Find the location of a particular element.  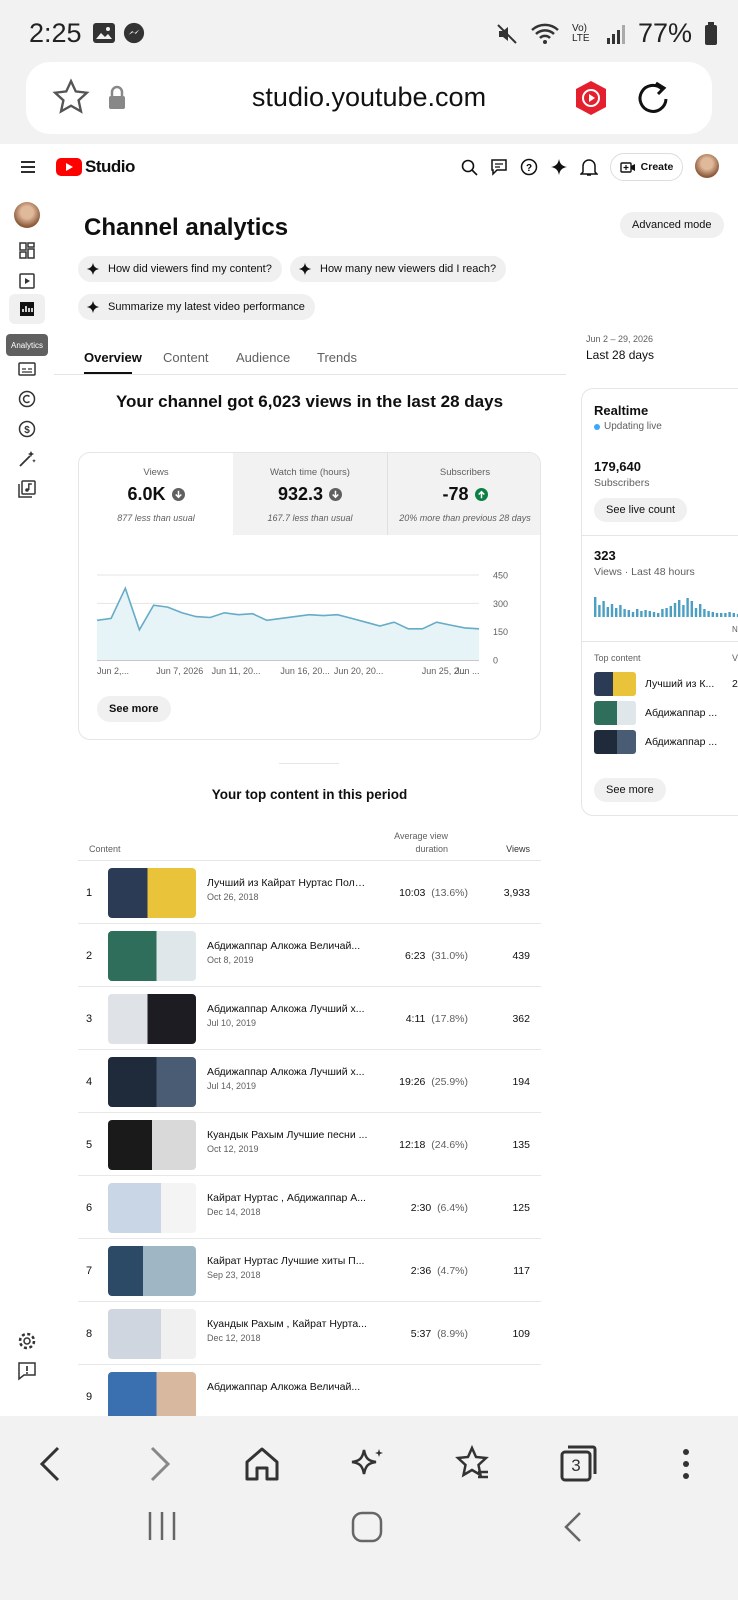

see-live-count-button: See live count is located at coordinates (641, 510).